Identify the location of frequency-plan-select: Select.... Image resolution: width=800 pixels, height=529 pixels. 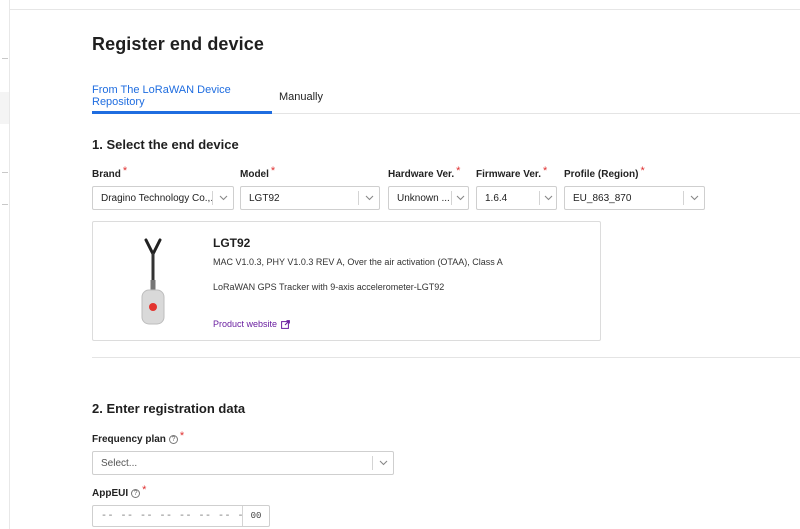
(243, 463).